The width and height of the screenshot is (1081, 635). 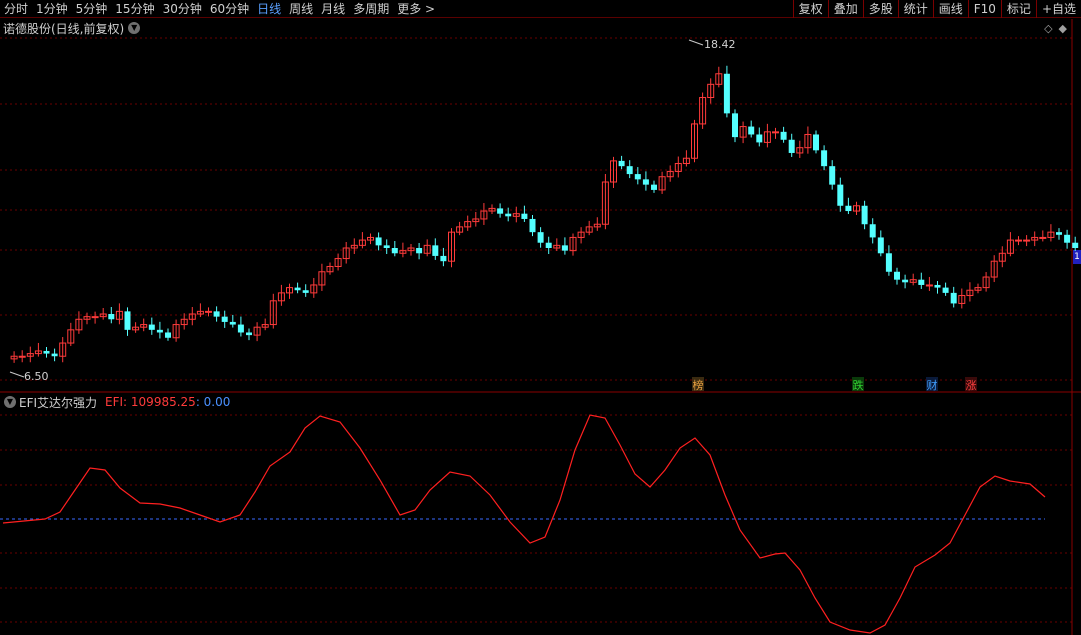 I want to click on event-marker-0: 榜, so click(x=698, y=384).